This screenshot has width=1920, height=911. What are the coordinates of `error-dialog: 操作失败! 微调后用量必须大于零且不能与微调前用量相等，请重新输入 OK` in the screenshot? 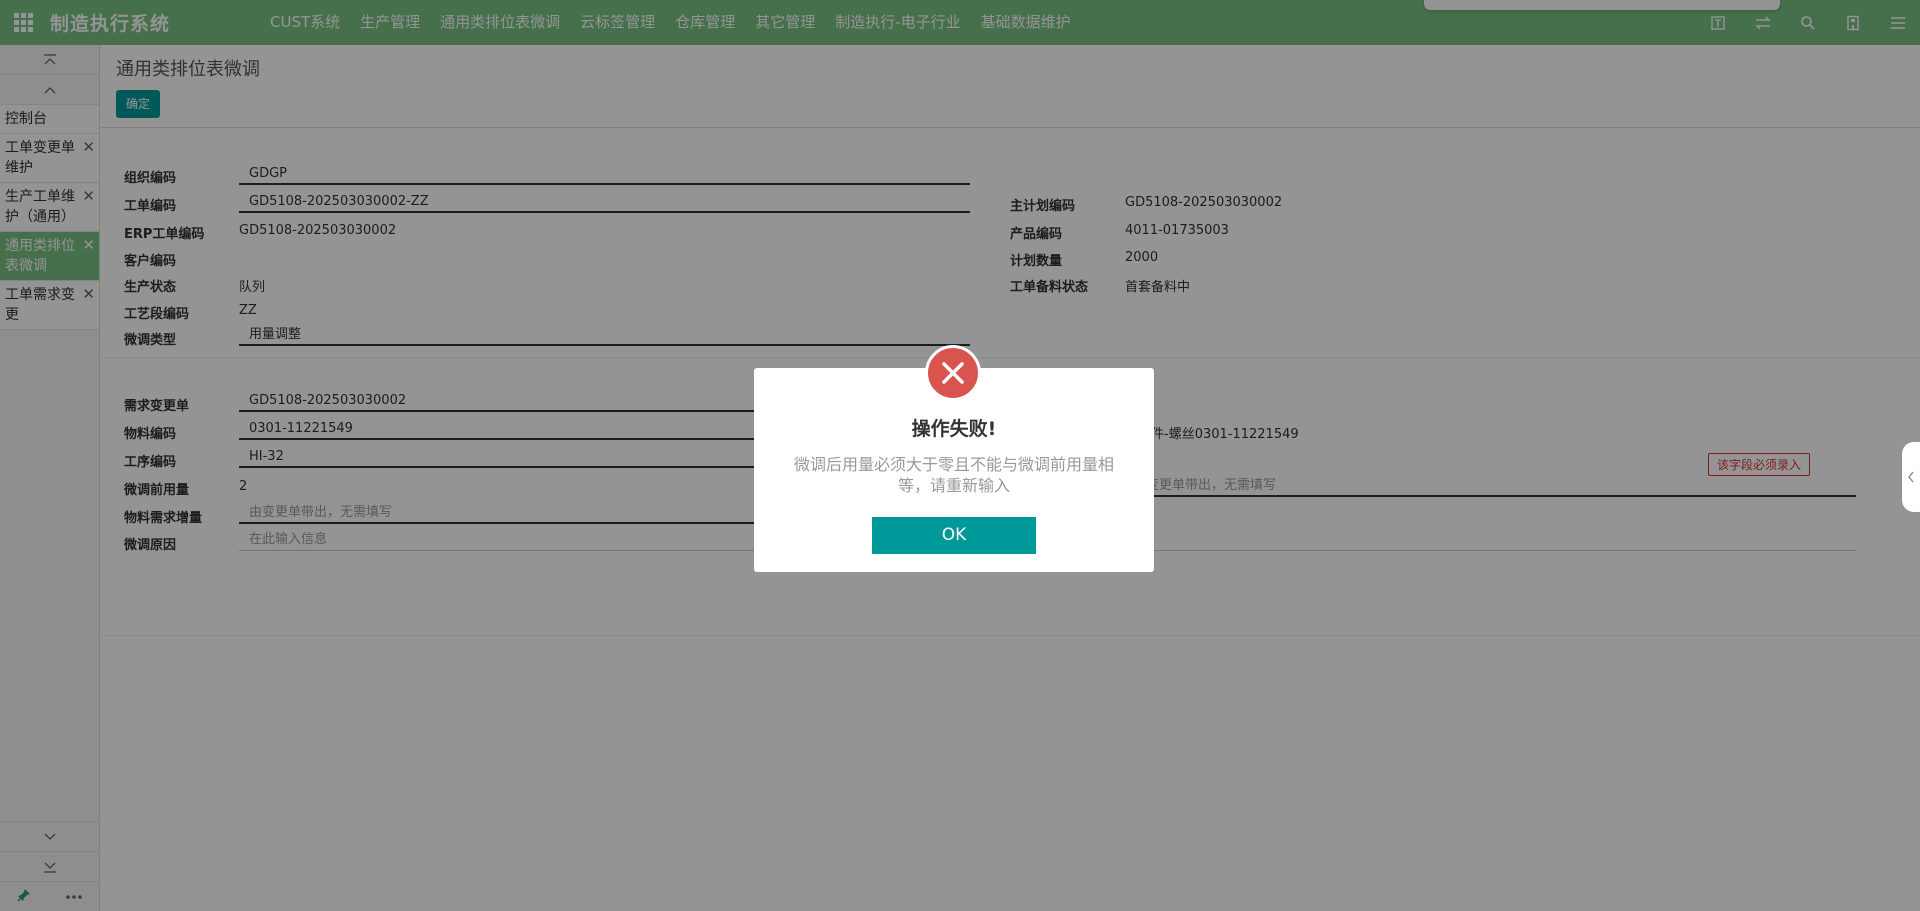 It's located at (954, 458).